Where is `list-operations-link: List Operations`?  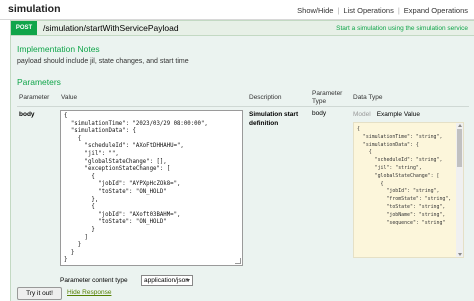
list-operations-link: List Operations is located at coordinates (368, 10).